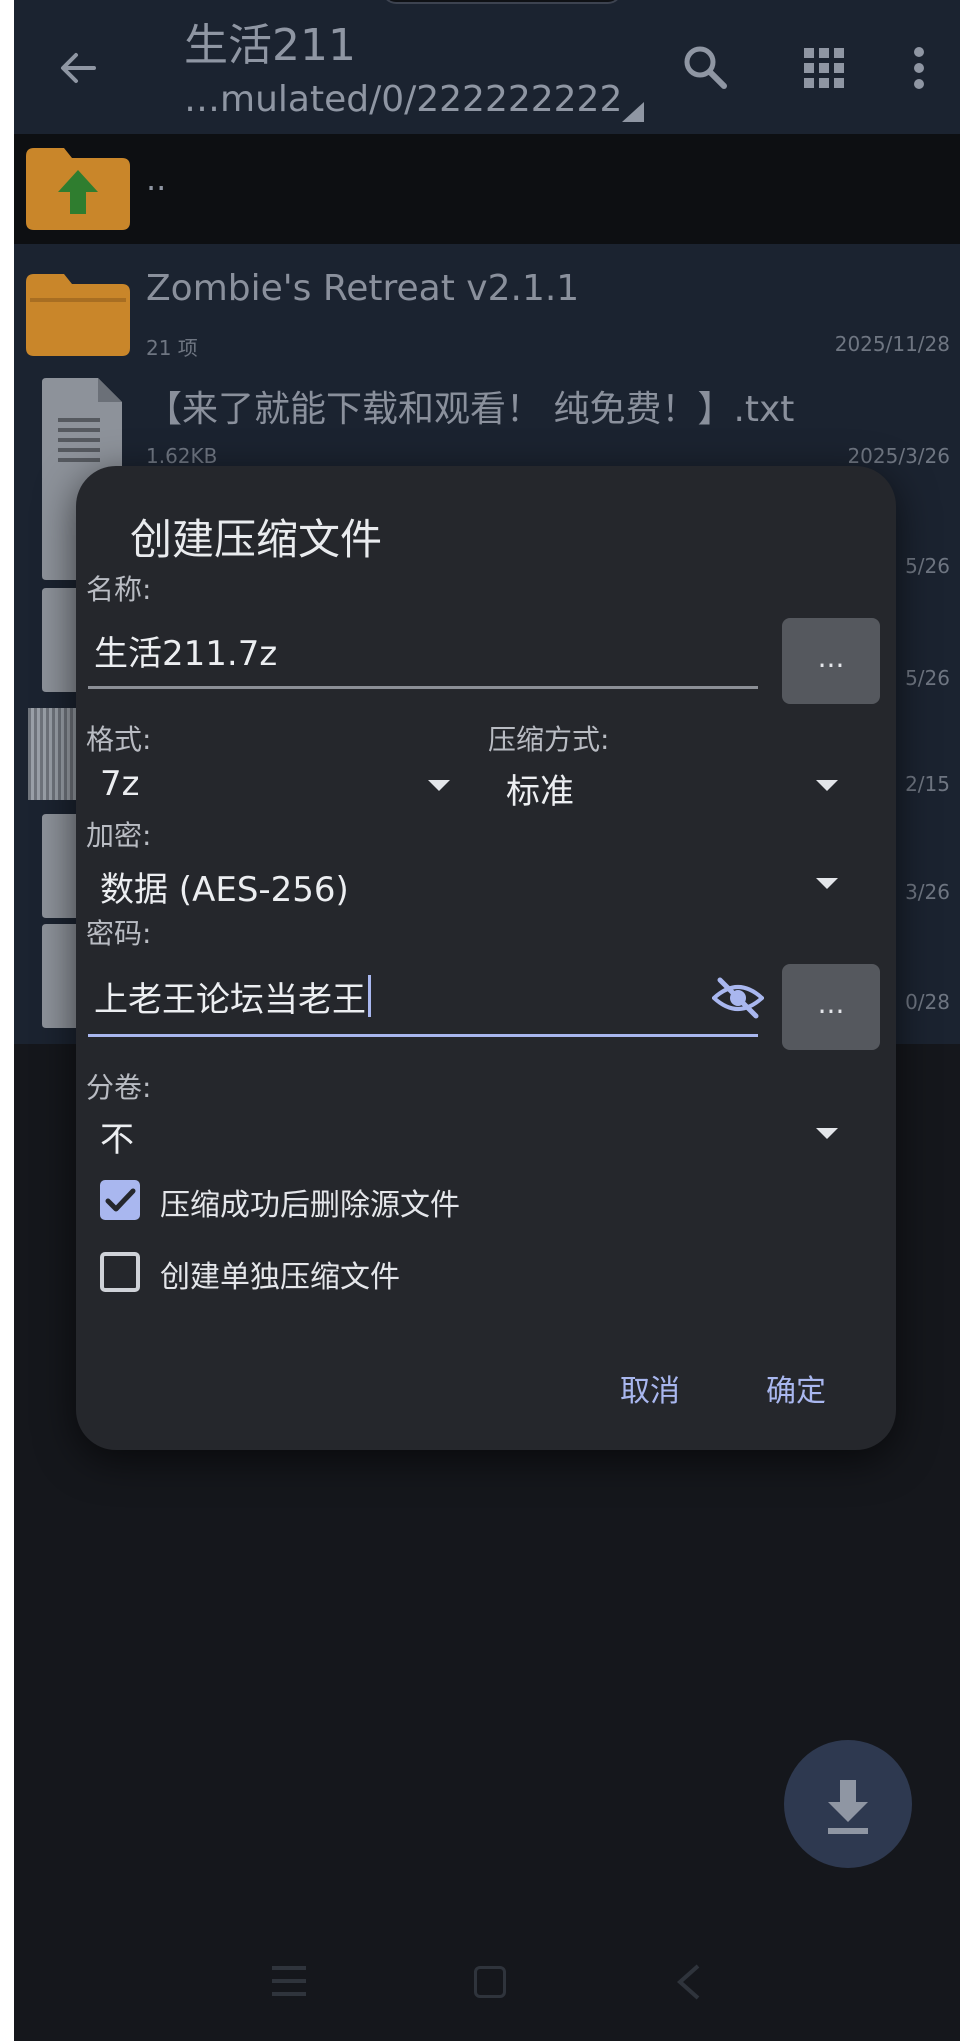 This screenshot has height=2041, width=960. I want to click on parent-directory-label: .., so click(156, 179).